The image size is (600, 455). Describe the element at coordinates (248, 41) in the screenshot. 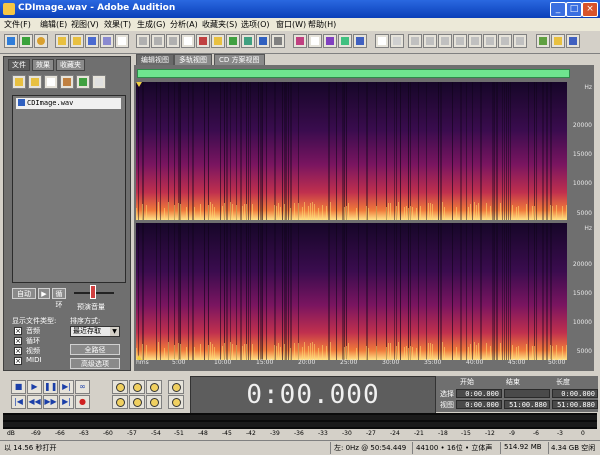

I see `toolbar-mix-paste-button` at that location.